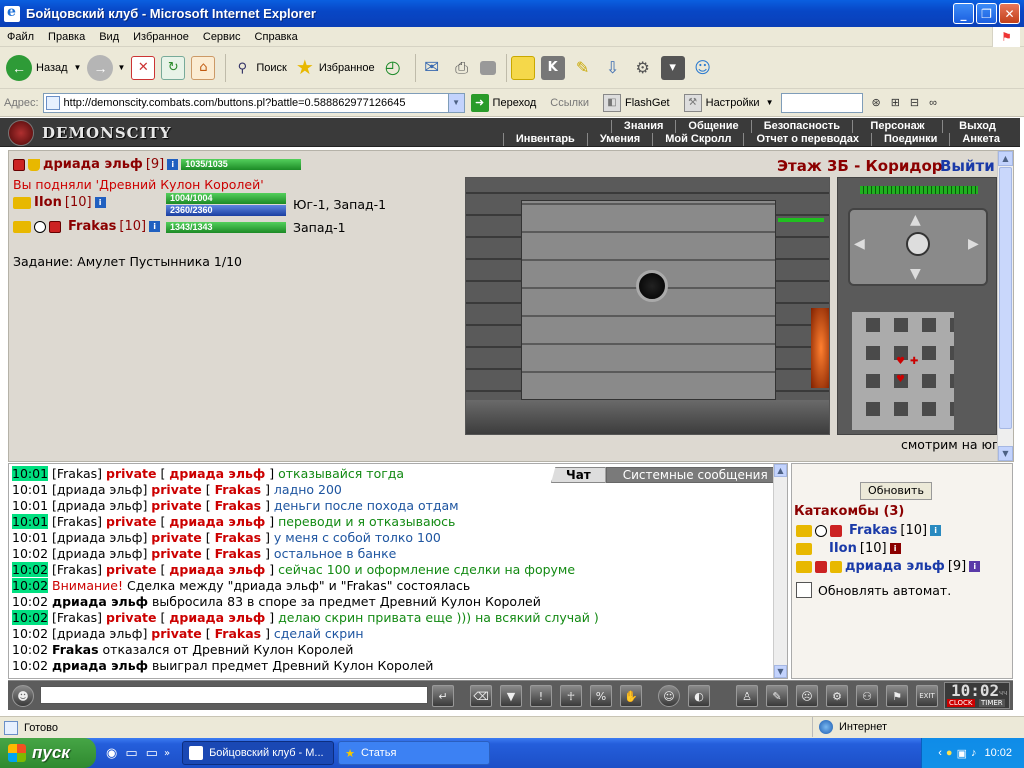 This screenshot has width=1024, height=768. I want to click on download-icon: ⇩, so click(613, 68).